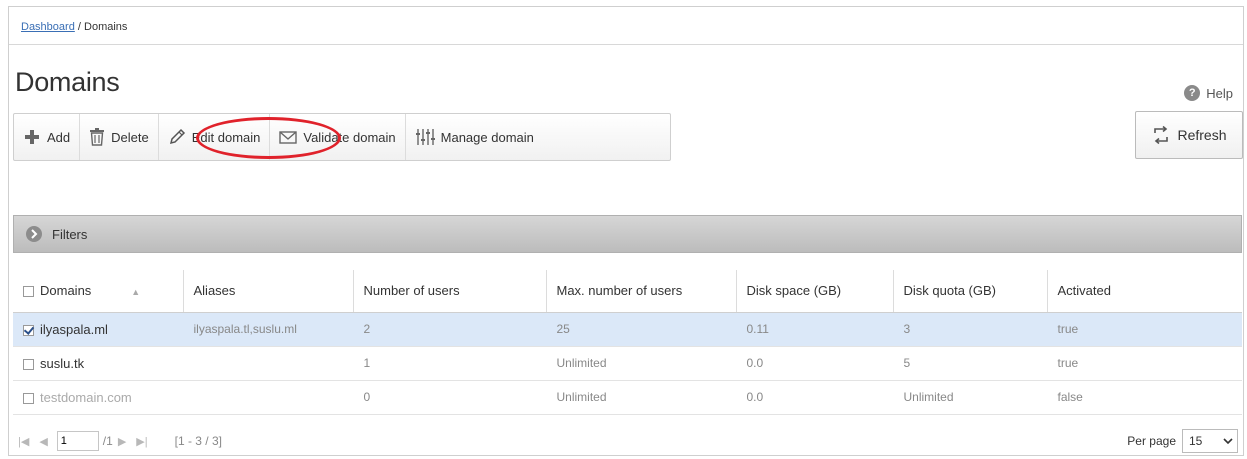 Image resolution: width=1247 pixels, height=459 pixels. What do you see at coordinates (1219, 93) in the screenshot?
I see `help-label: Help` at bounding box center [1219, 93].